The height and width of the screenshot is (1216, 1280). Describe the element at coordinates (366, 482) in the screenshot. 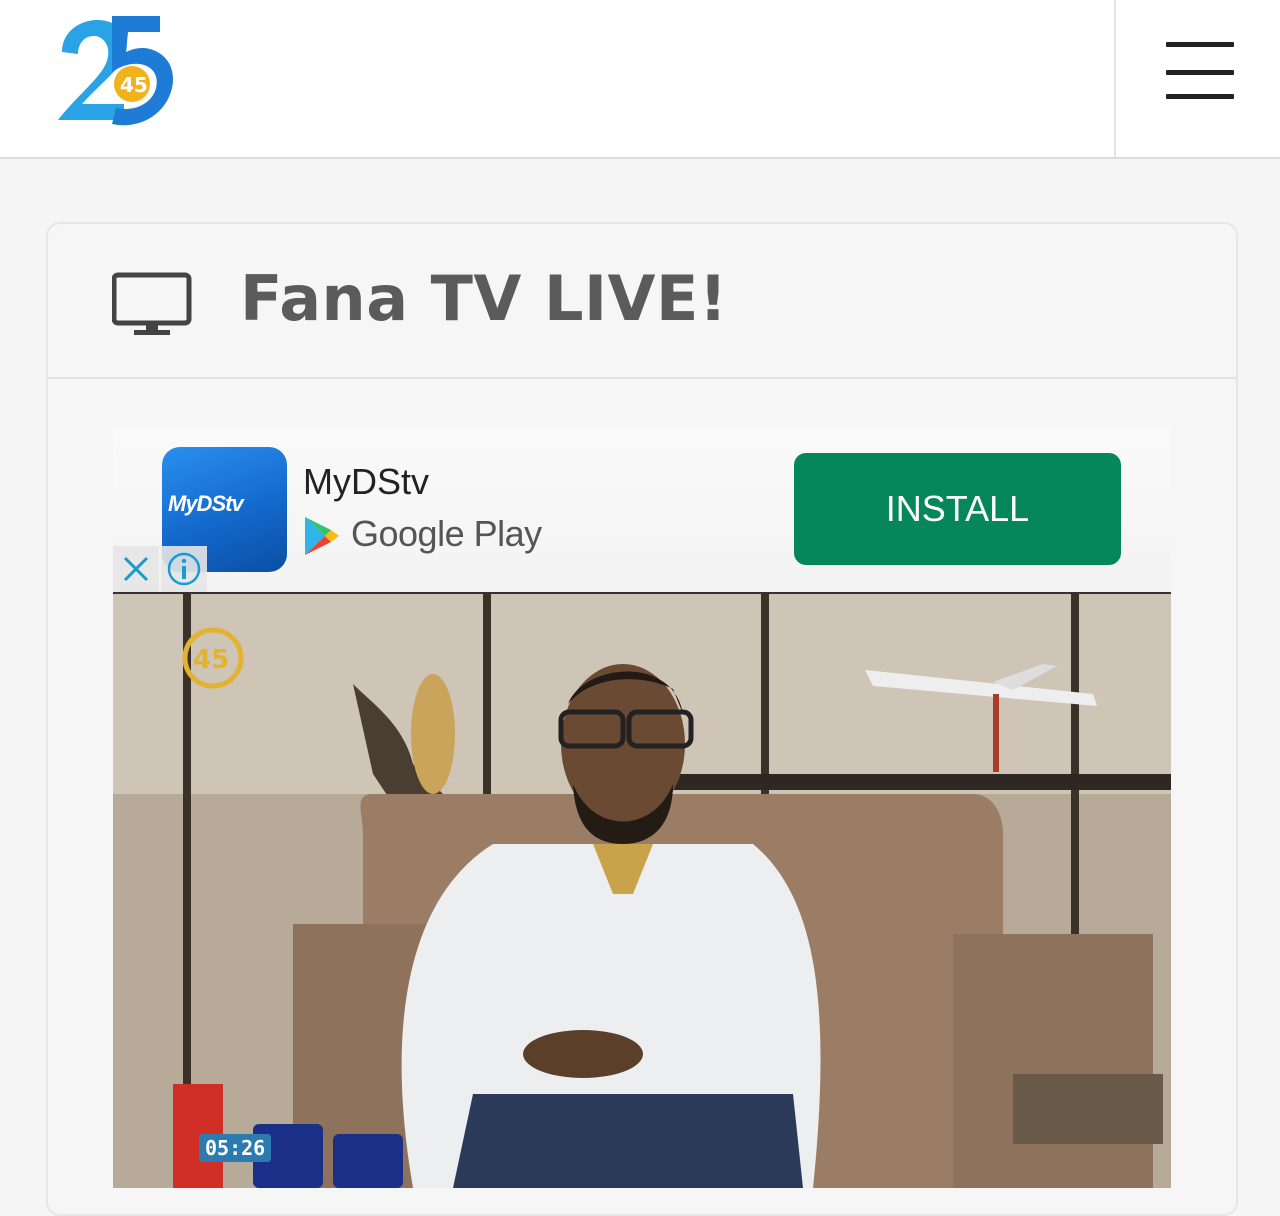

I see `app-name: MyDStv` at that location.